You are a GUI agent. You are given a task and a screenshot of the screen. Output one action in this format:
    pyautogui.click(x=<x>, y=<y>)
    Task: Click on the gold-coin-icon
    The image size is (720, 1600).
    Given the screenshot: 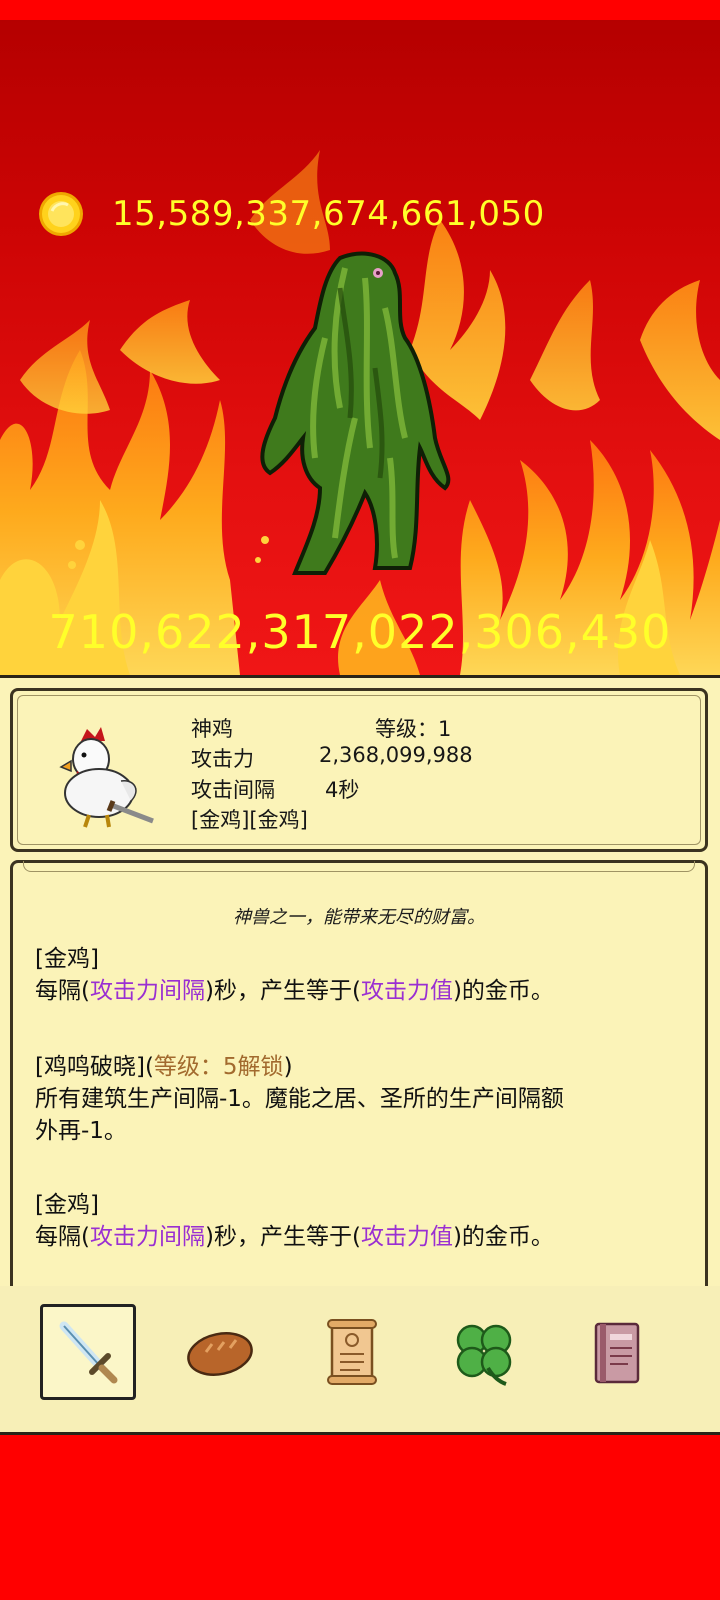 What is the action you would take?
    pyautogui.click(x=61, y=214)
    